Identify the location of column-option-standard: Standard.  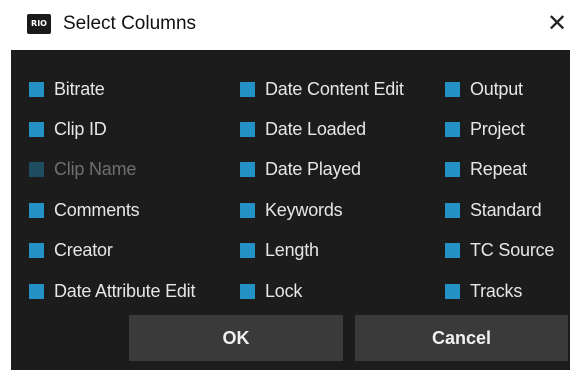
(493, 210).